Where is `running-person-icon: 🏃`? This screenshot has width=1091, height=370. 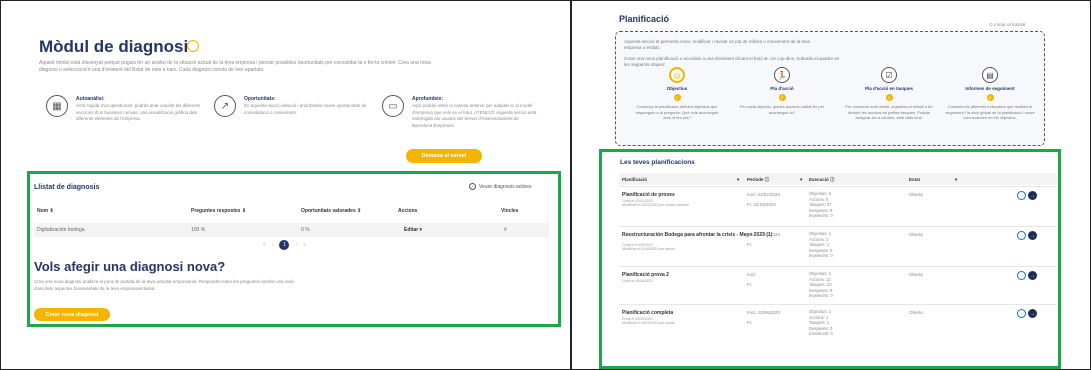
running-person-icon: 🏃 is located at coordinates (782, 75).